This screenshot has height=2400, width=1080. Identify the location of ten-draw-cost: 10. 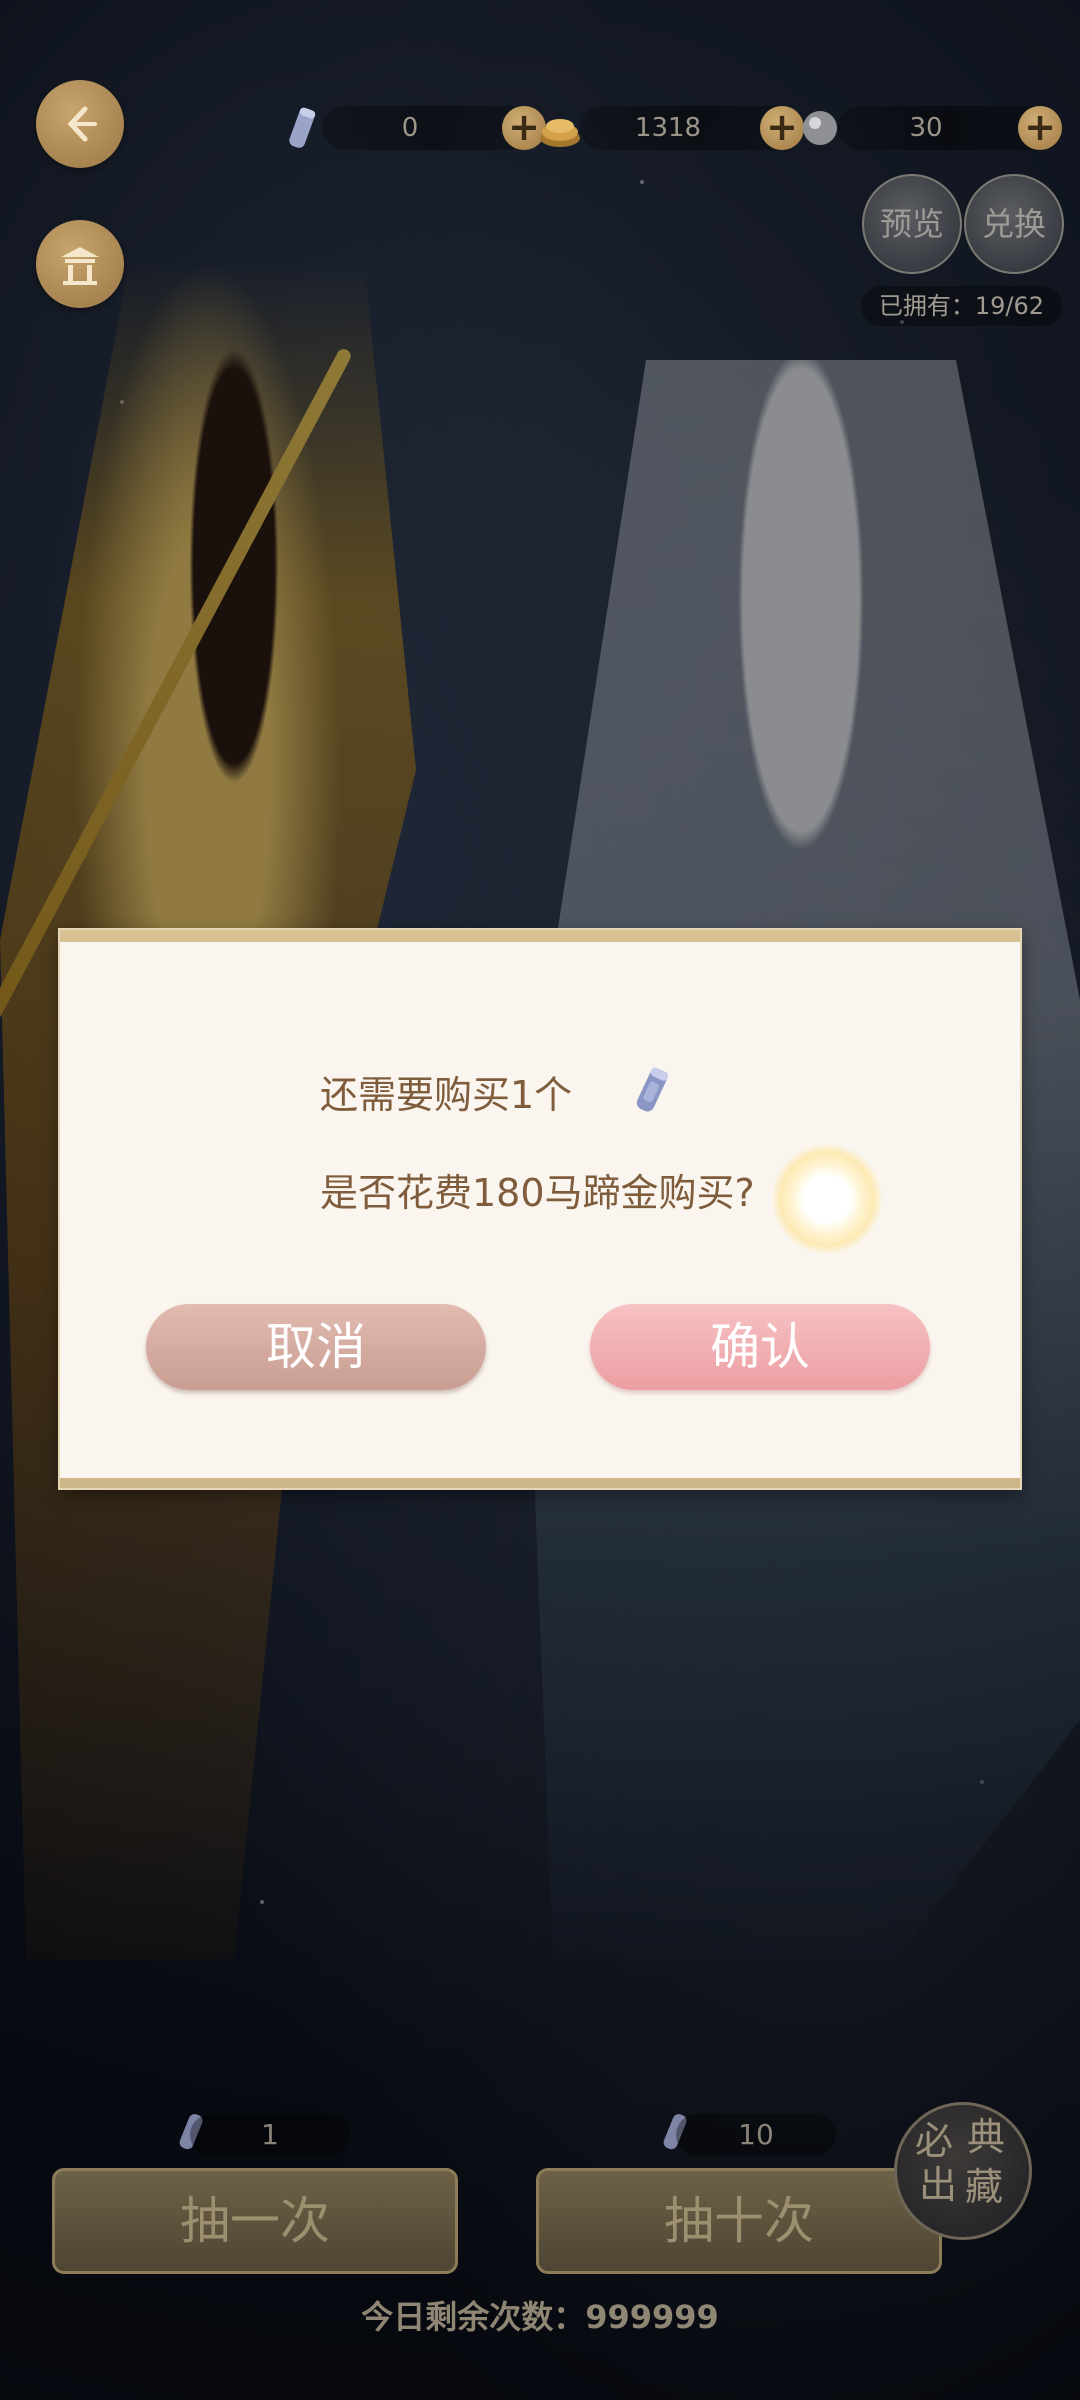
(756, 2135).